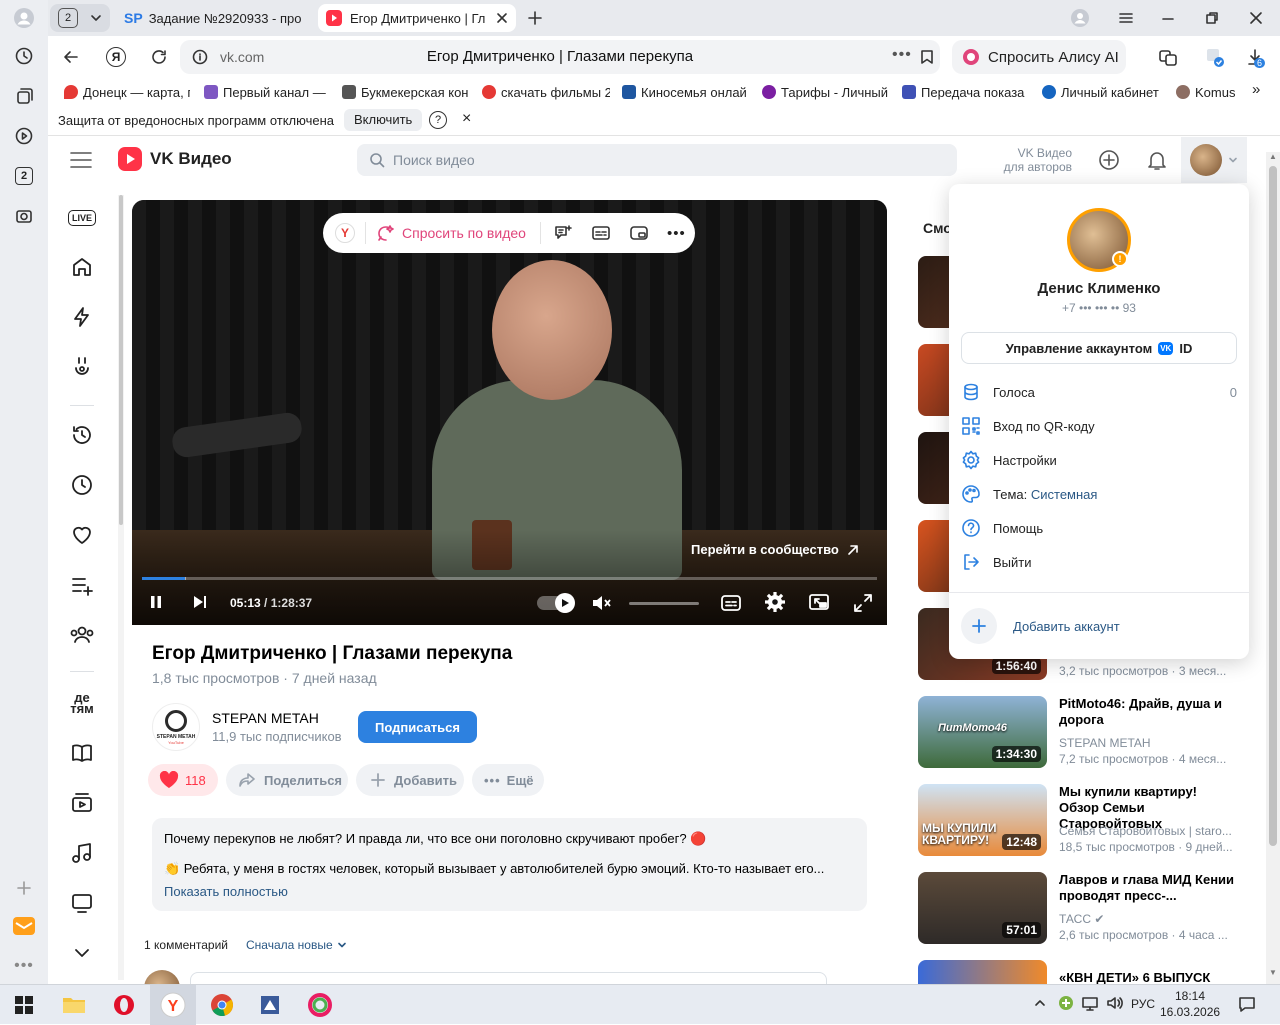 This screenshot has width=1280, height=1025. I want to click on vk-video-logo: VK Видео, so click(175, 159).